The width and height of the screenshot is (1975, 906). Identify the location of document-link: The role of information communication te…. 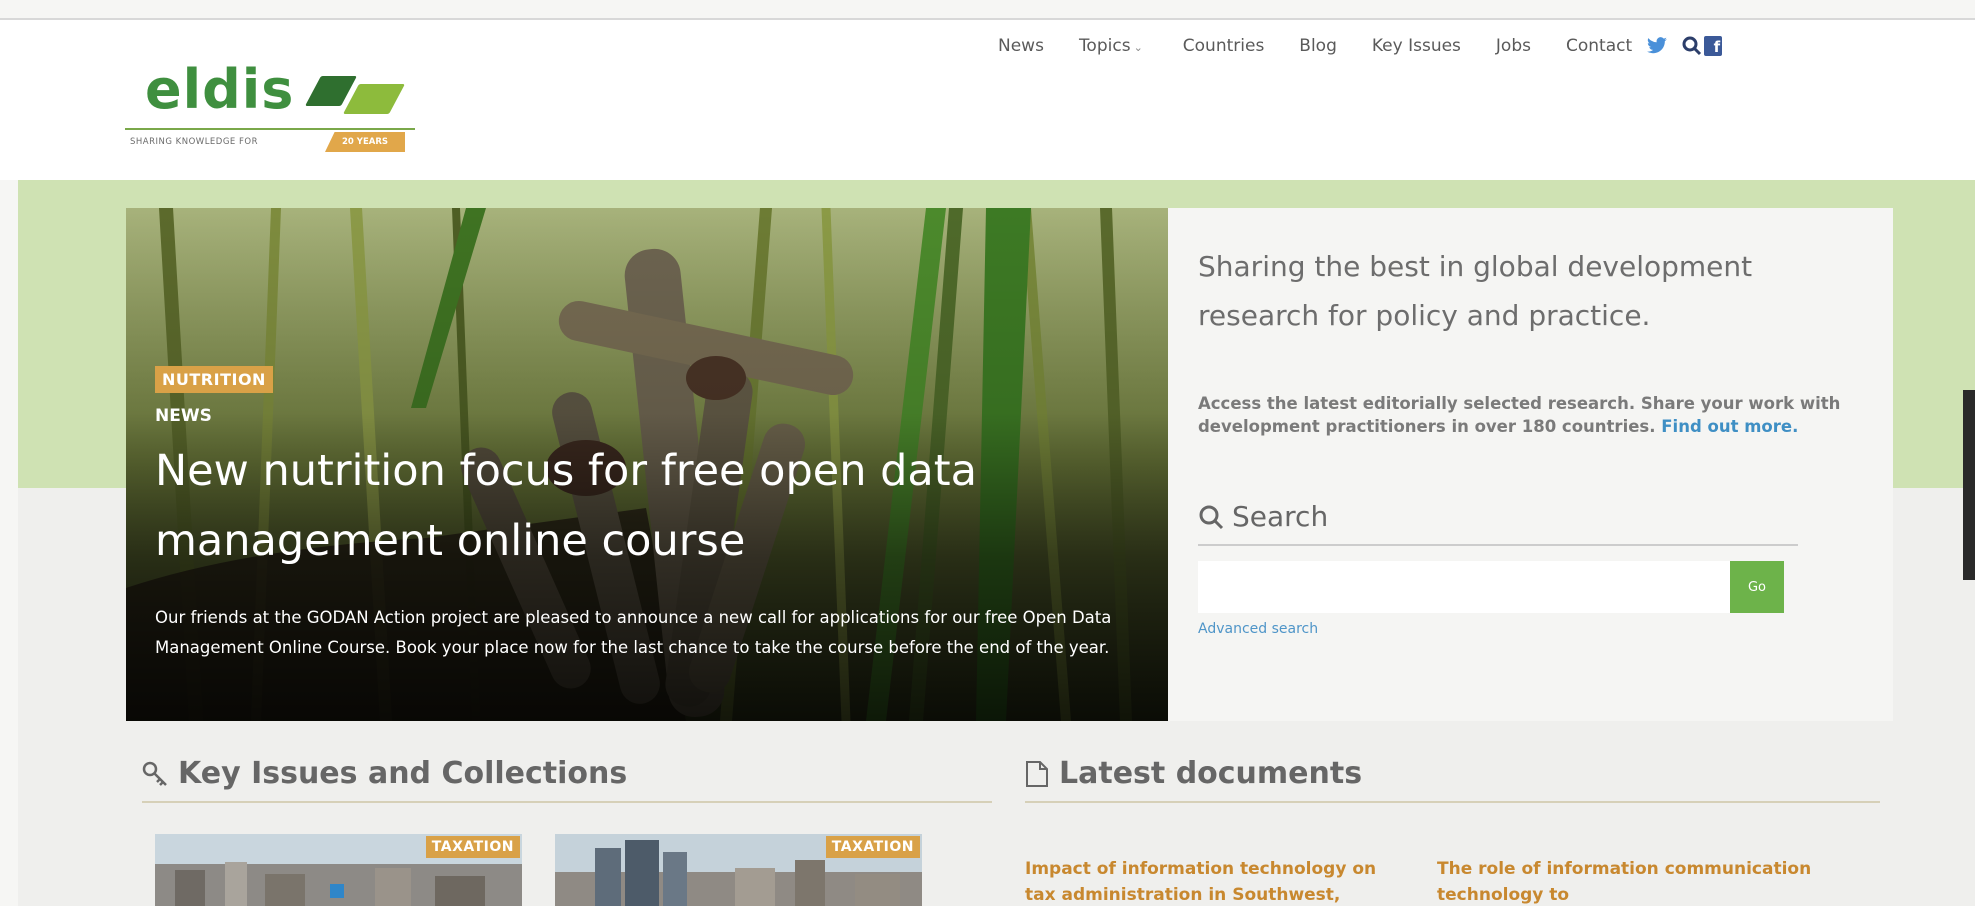
(1629, 881).